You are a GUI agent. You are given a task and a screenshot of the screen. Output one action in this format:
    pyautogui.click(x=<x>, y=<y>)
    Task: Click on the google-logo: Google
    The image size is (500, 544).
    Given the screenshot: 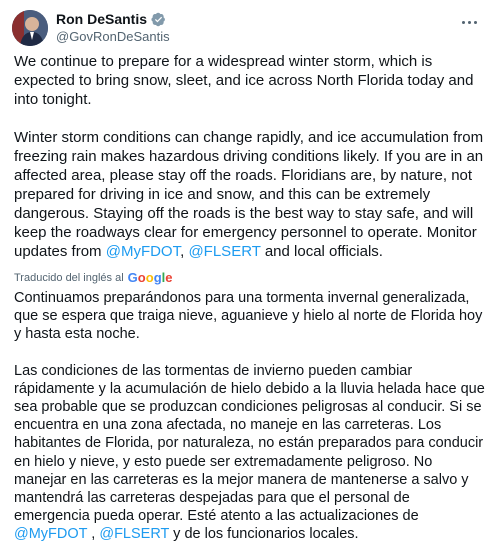 What is the action you would take?
    pyautogui.click(x=150, y=277)
    